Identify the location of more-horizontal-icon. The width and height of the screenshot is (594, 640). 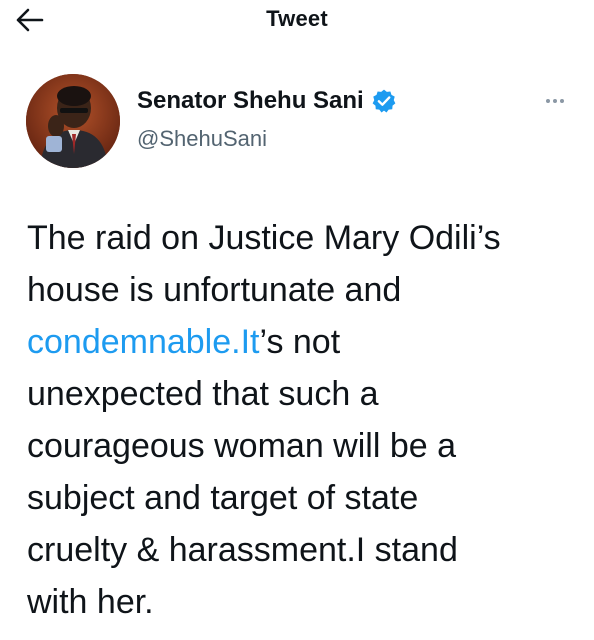
(548, 101).